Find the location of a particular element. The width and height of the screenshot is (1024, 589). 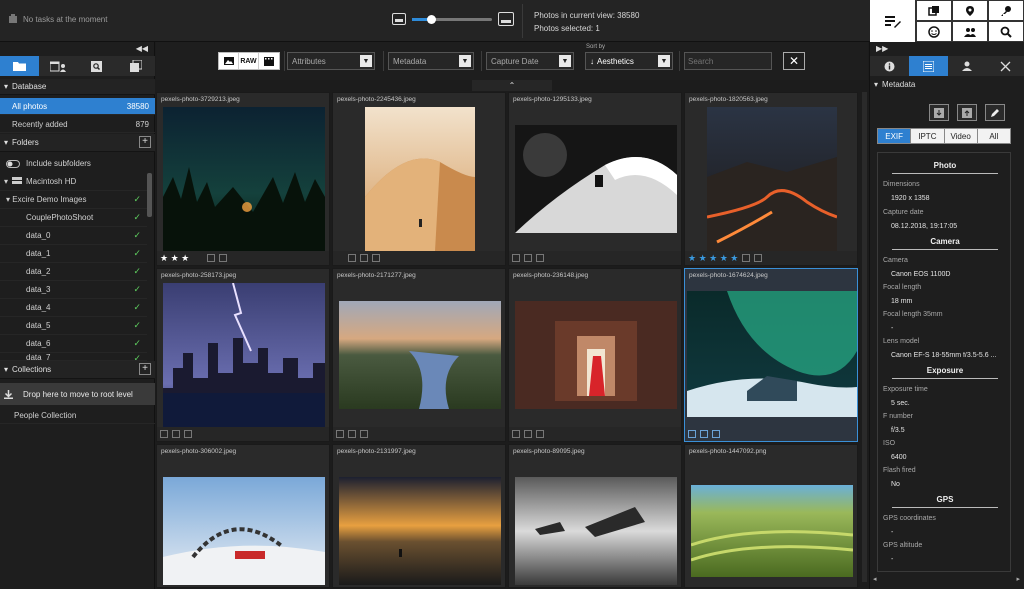

clear-filters-button: ✕ is located at coordinates (794, 61).